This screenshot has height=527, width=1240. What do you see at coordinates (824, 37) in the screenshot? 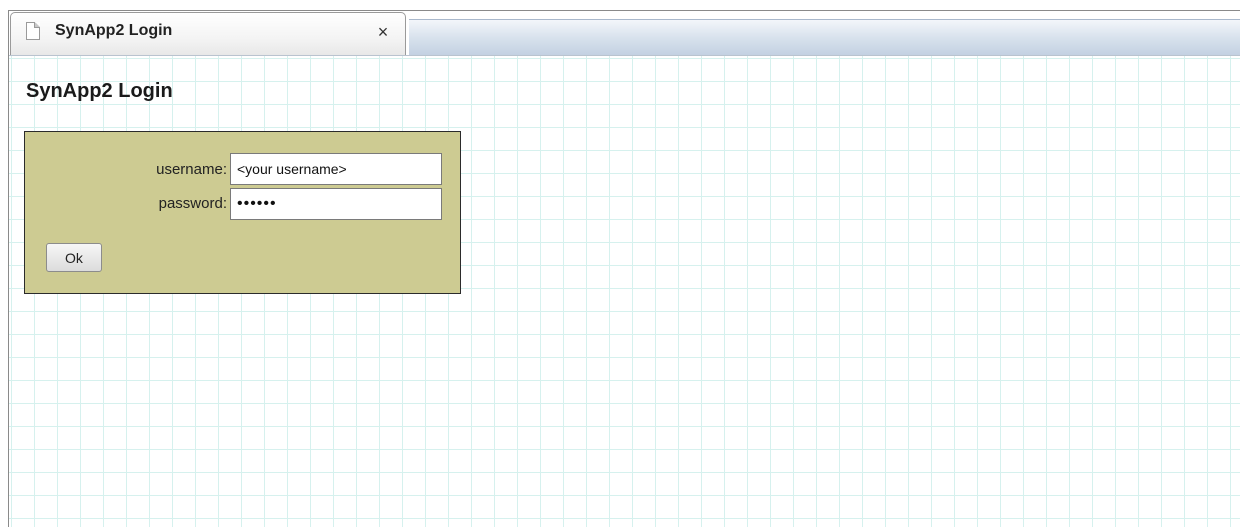
I see `tab-strip-background` at bounding box center [824, 37].